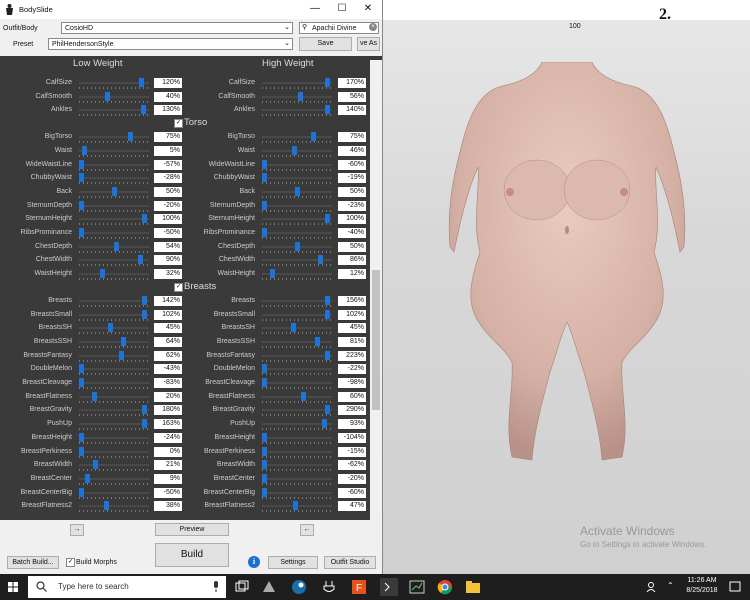 The height and width of the screenshot is (600, 750). I want to click on slider-value-high: 81%, so click(352, 341).